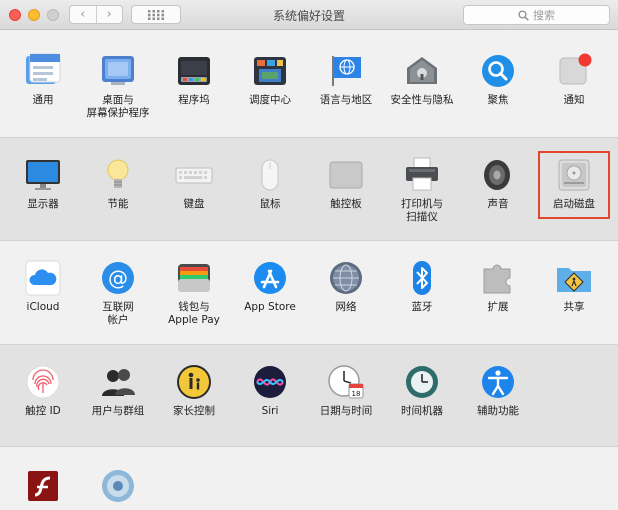 The height and width of the screenshot is (510, 618). Describe the element at coordinates (574, 286) in the screenshot. I see `pane-sharing: 共享` at that location.